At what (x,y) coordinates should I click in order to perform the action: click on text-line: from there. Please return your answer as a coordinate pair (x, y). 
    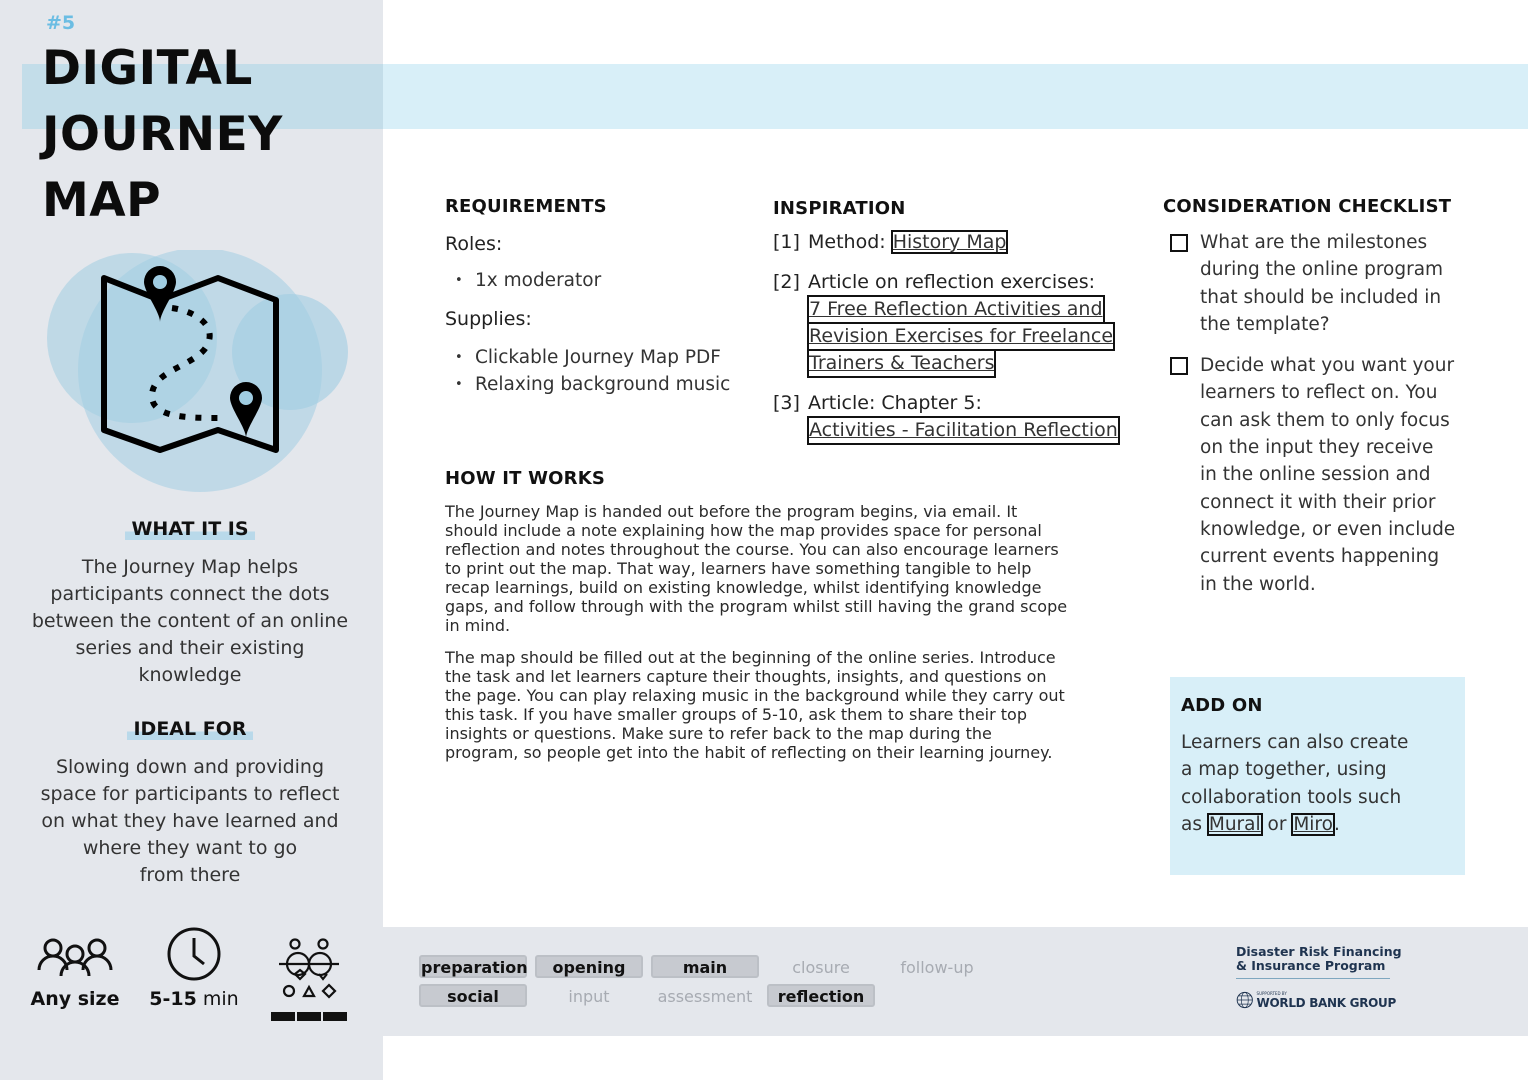
    Looking at the image, I should click on (190, 875).